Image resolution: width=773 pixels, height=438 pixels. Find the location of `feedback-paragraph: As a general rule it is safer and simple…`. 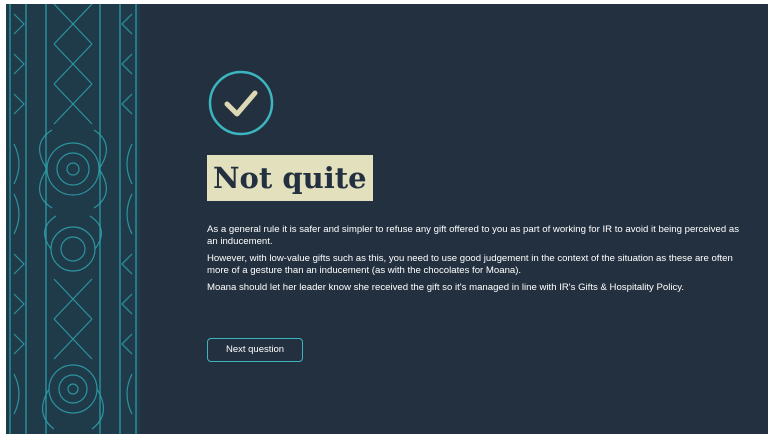

feedback-paragraph: As a general rule it is safer and simple… is located at coordinates (473, 235).